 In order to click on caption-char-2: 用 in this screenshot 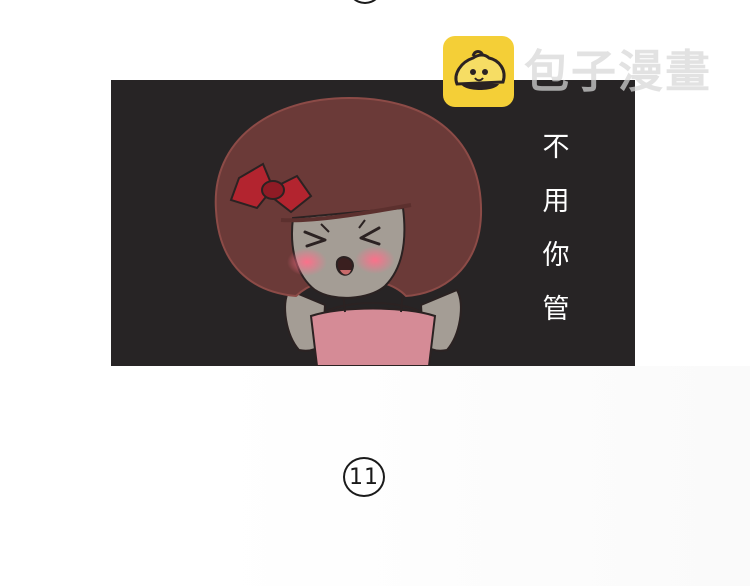, I will do `click(556, 201)`.